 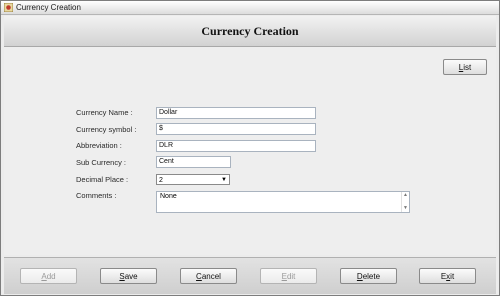 What do you see at coordinates (96, 195) in the screenshot?
I see `comments-label: Comments :` at bounding box center [96, 195].